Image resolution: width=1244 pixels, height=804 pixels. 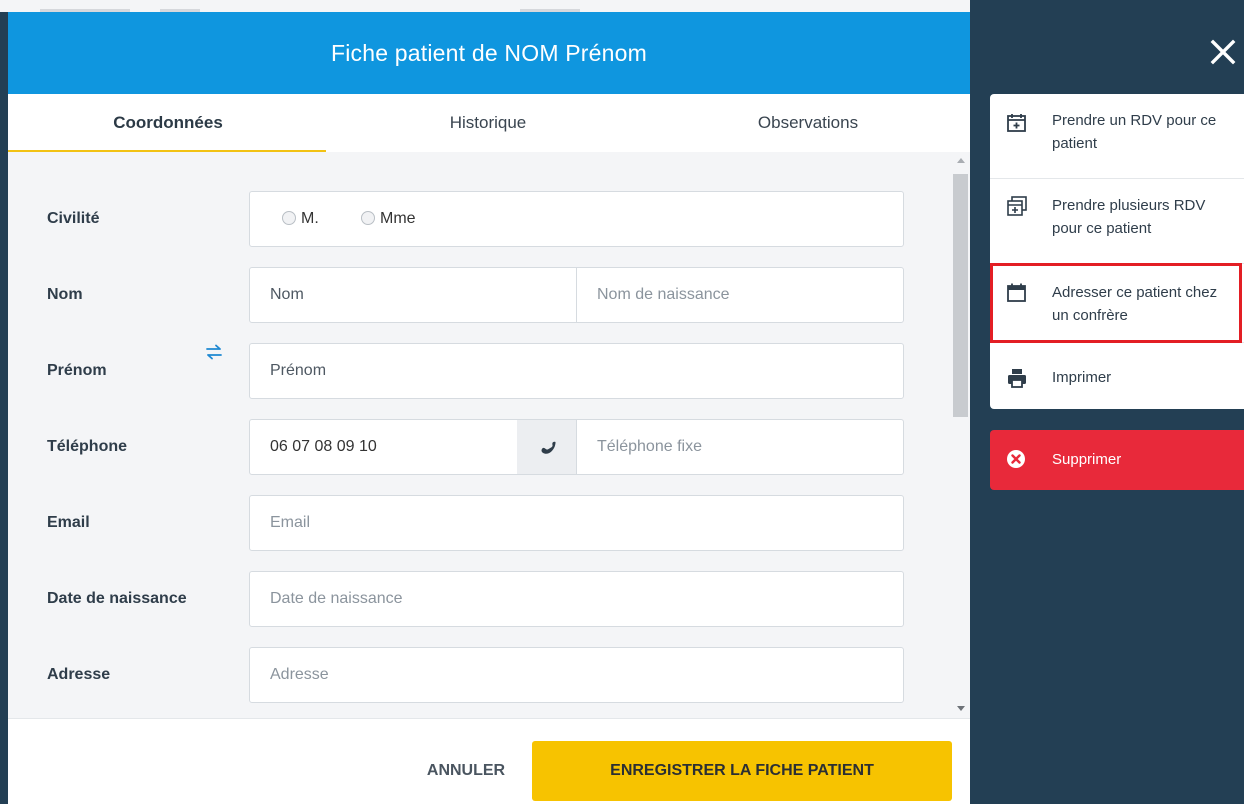 I want to click on swap-names-icon, so click(x=214, y=352).